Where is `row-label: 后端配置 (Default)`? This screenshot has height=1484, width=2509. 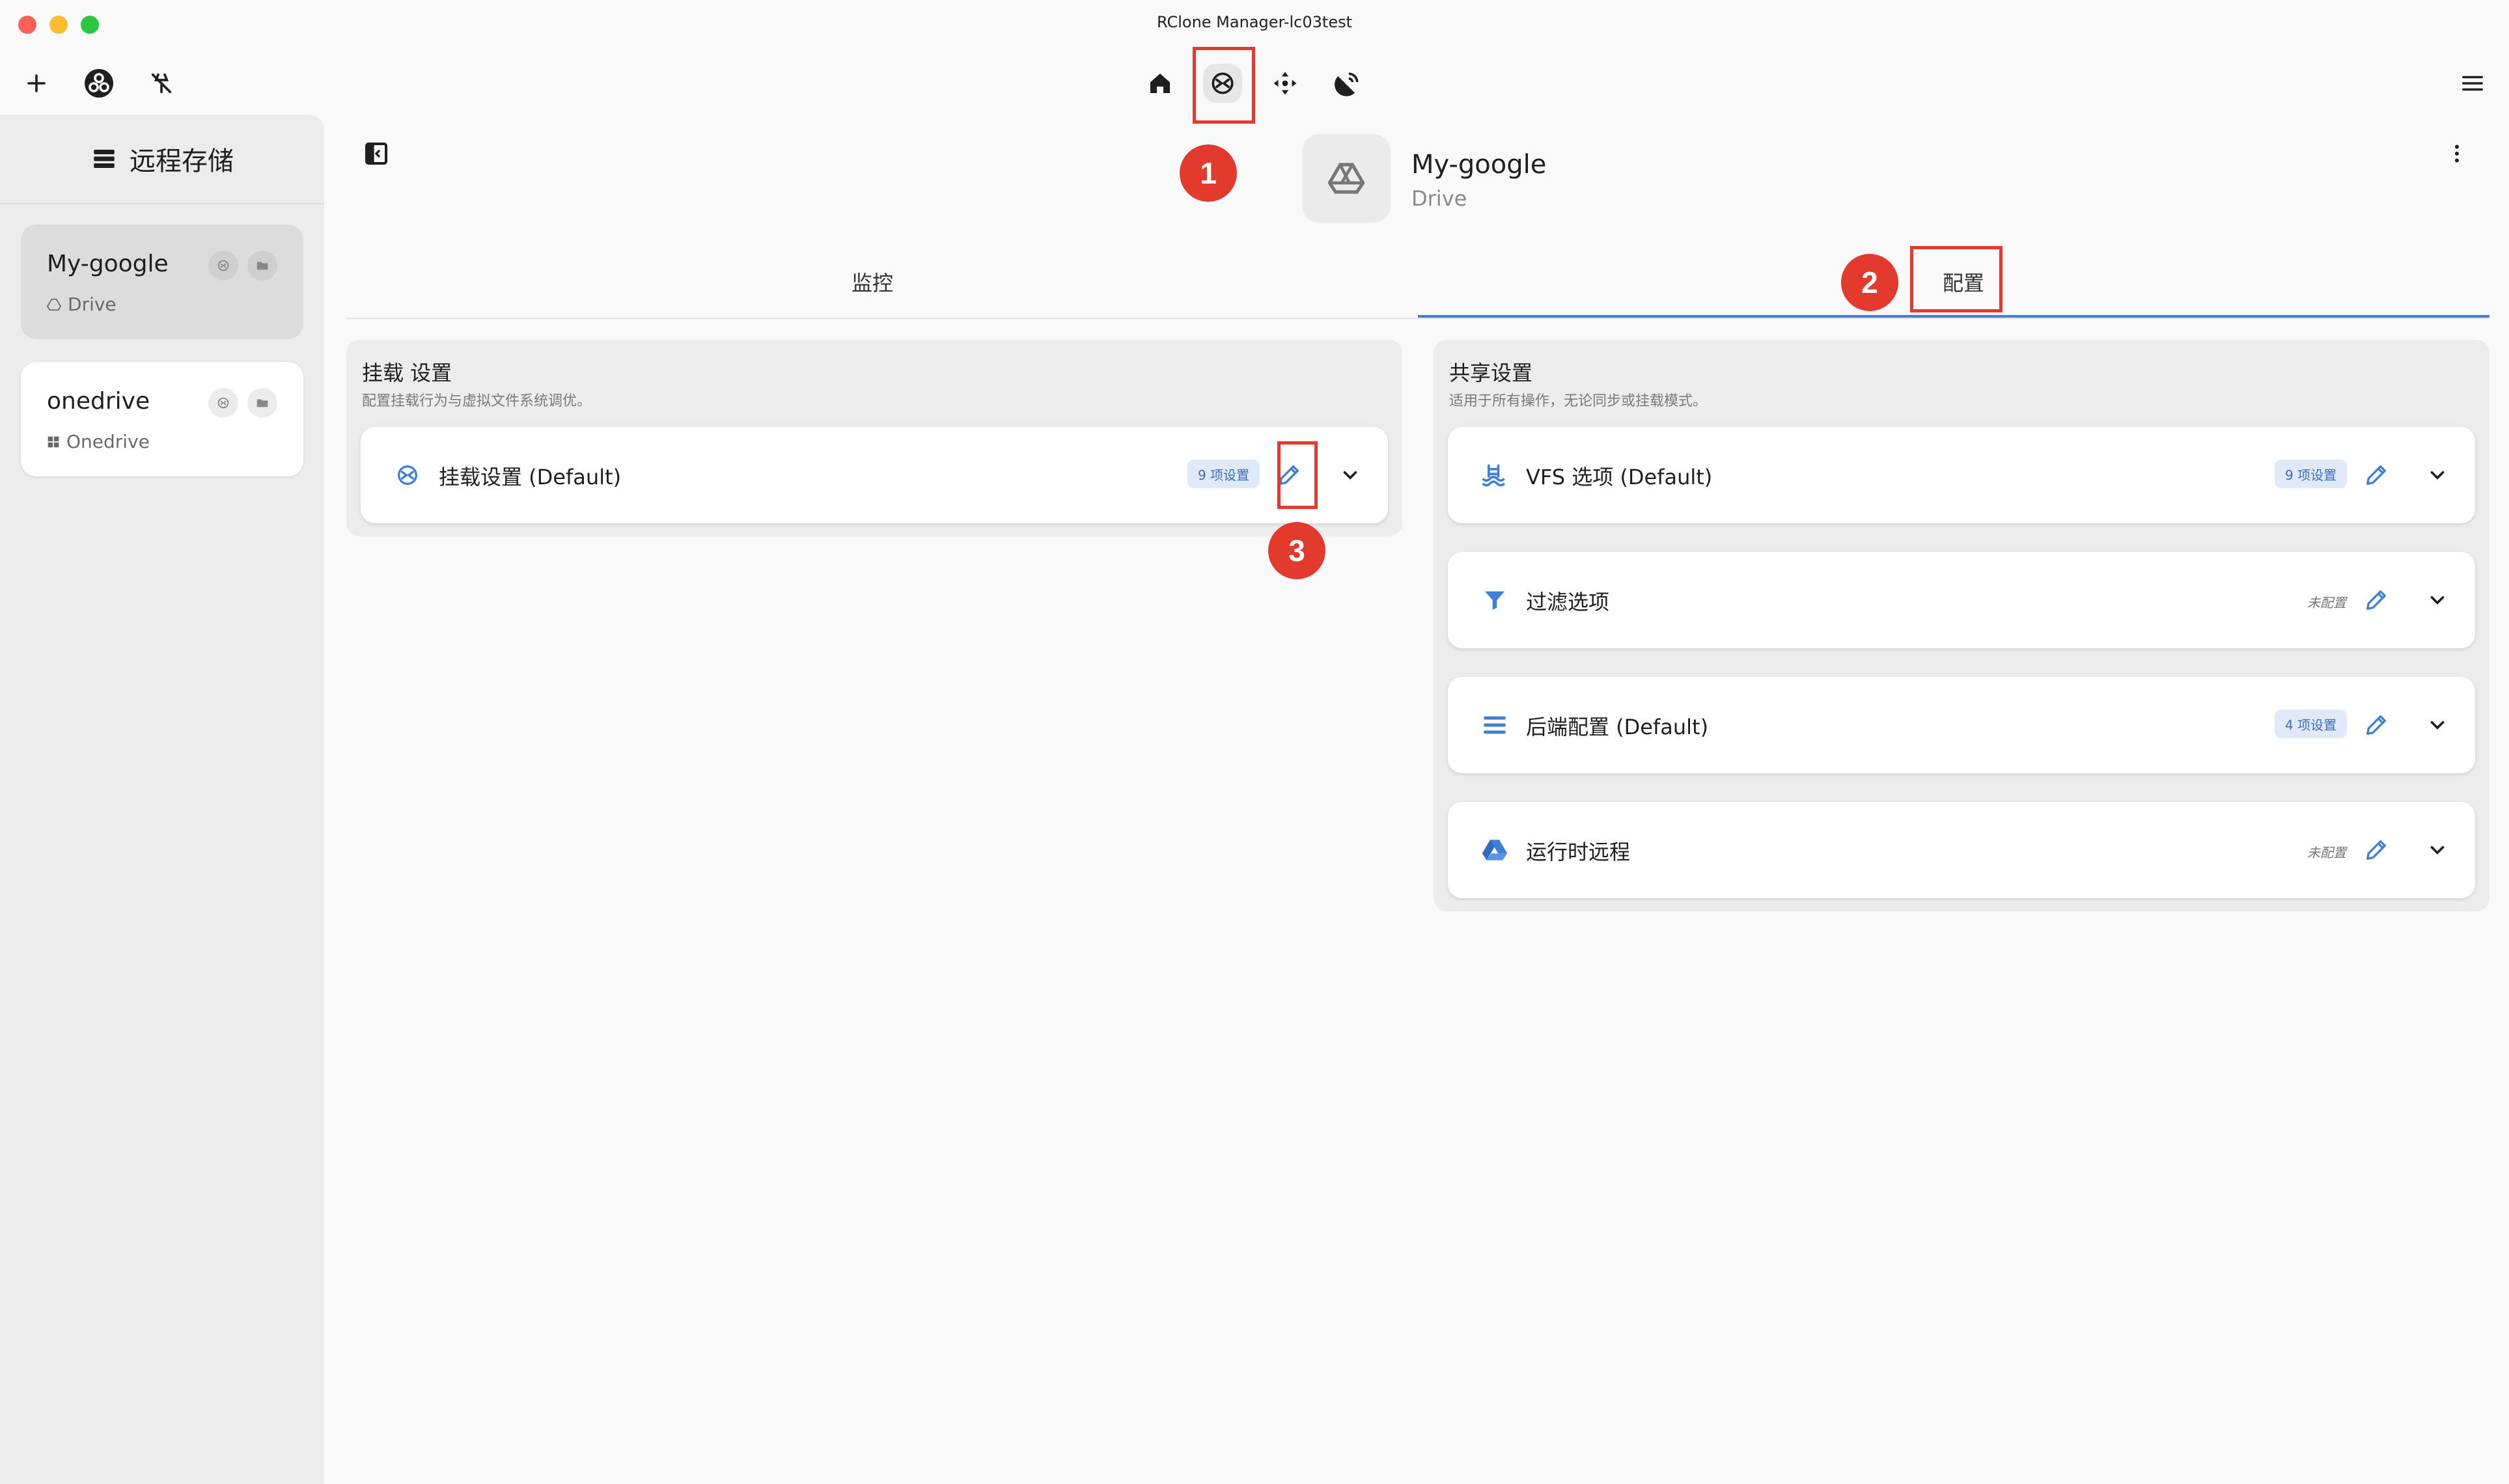
row-label: 后端配置 (Default) is located at coordinates (1617, 727).